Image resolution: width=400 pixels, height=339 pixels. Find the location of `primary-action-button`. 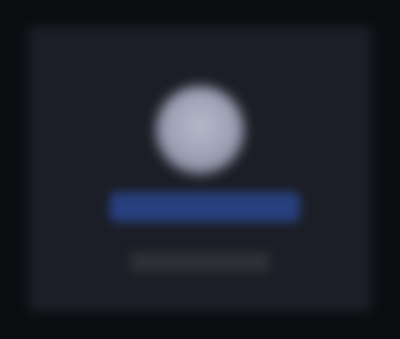

primary-action-button is located at coordinates (205, 207).